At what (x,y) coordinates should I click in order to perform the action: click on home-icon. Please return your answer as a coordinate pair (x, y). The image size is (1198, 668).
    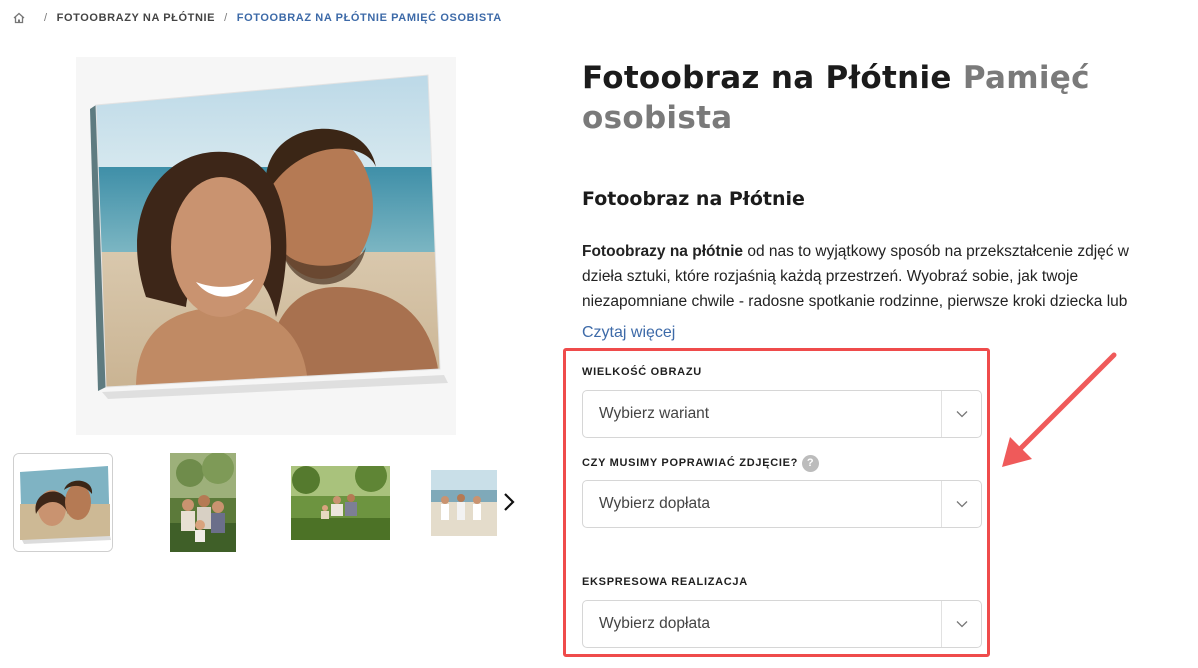
    Looking at the image, I should click on (19, 18).